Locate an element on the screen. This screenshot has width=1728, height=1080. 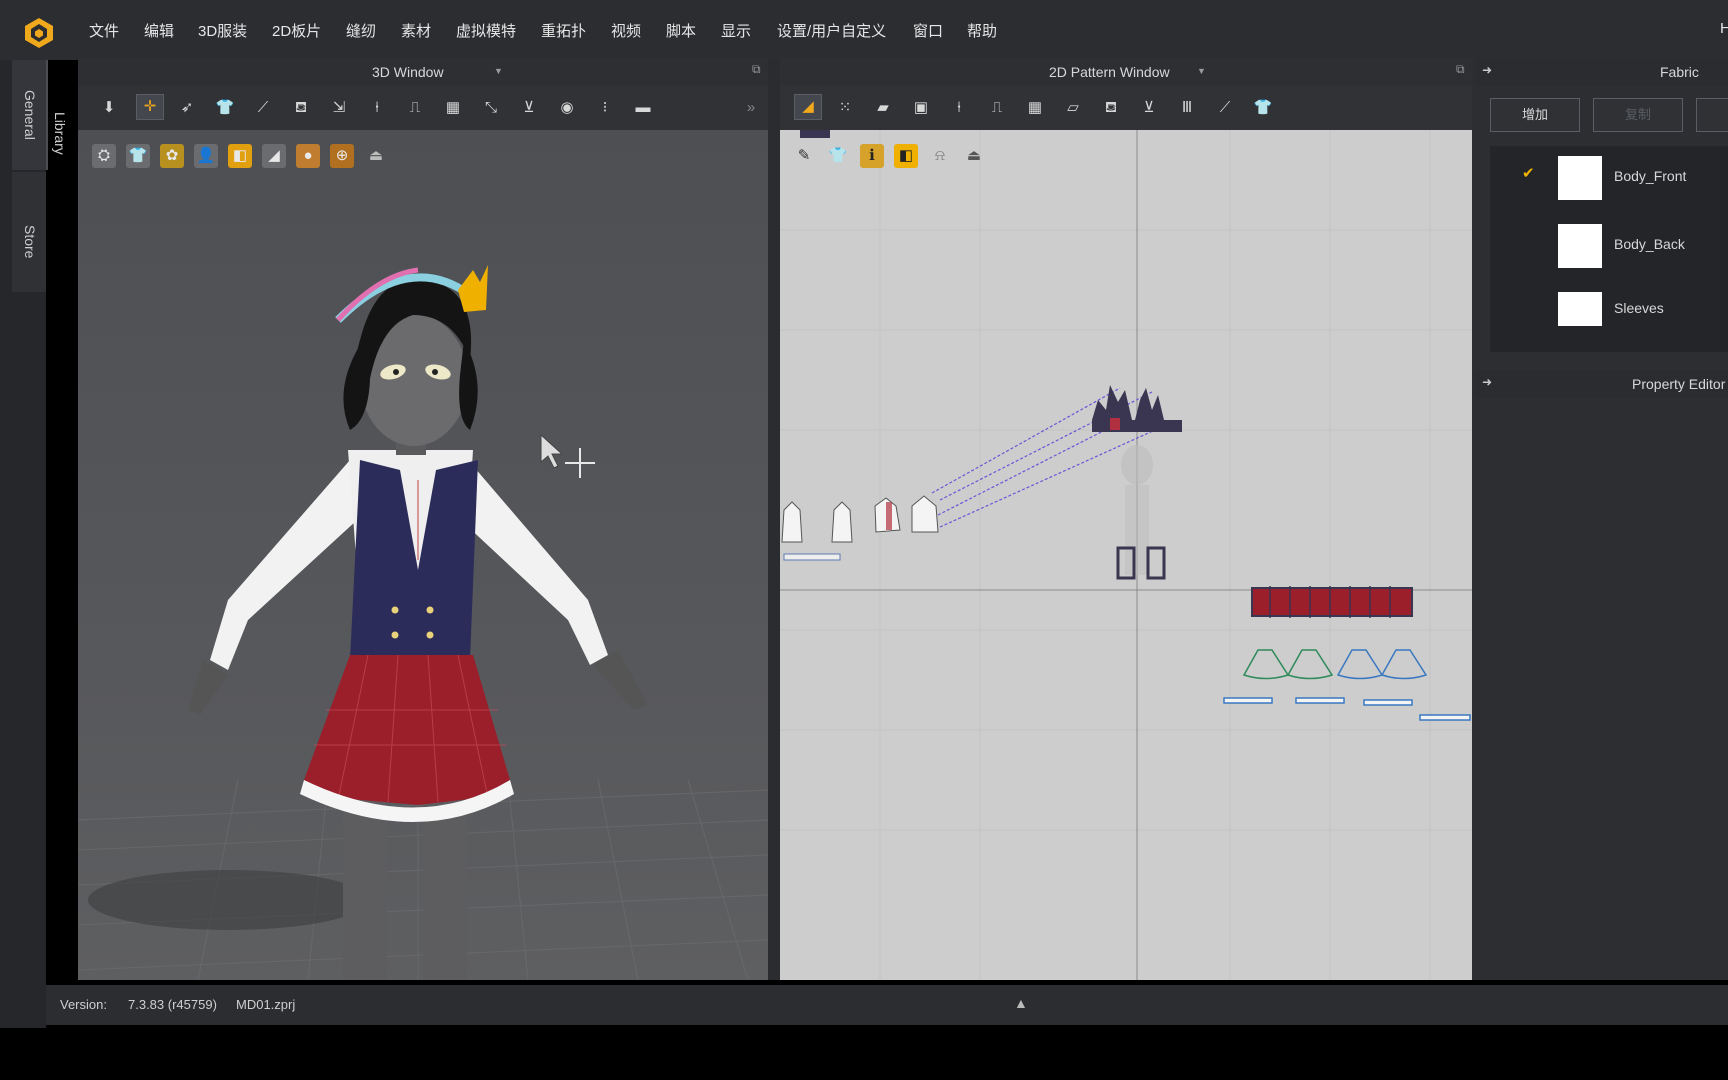
tab-library: Library is located at coordinates (60, 133).